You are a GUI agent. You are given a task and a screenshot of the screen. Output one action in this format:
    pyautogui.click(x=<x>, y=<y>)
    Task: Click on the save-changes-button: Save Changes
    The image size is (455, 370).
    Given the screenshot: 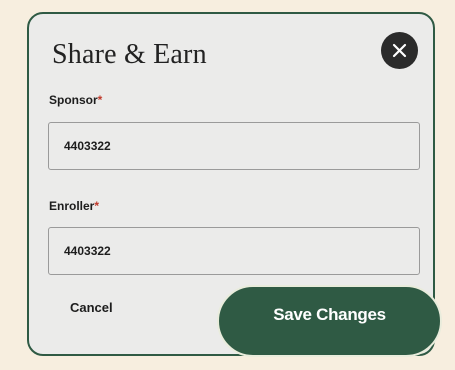 What is the action you would take?
    pyautogui.click(x=329, y=321)
    